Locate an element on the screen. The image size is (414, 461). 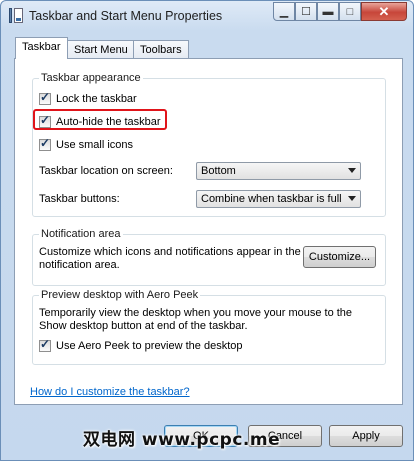
apply-button: Apply is located at coordinates (366, 436).